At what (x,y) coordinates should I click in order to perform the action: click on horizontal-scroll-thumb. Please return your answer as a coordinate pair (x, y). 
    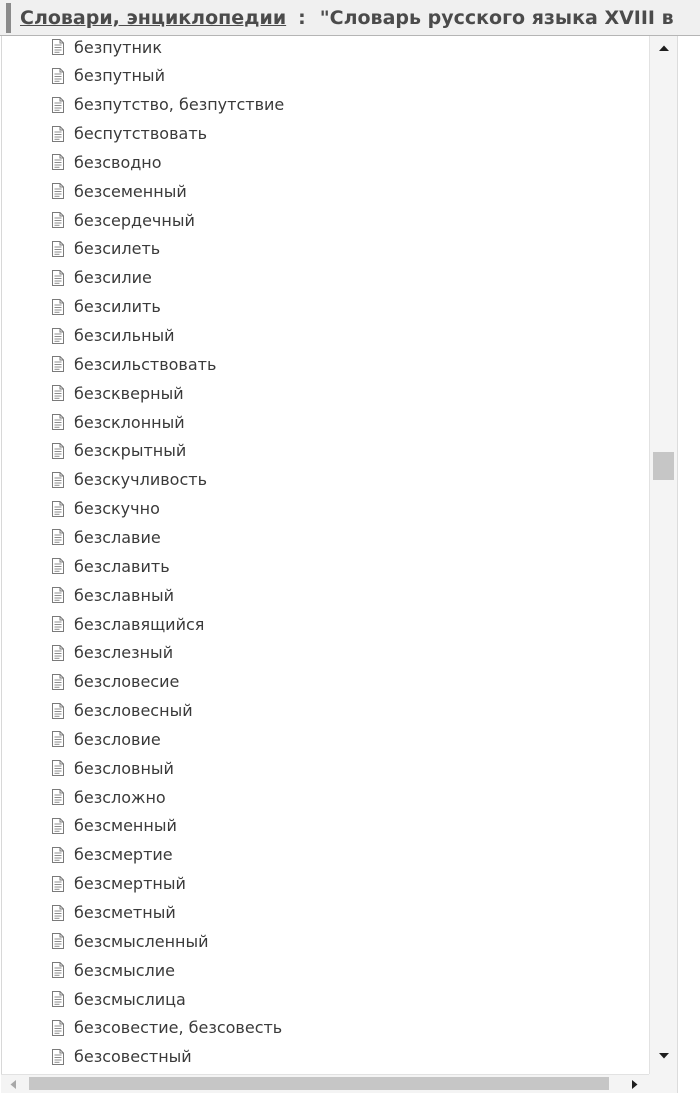
    Looking at the image, I should click on (319, 1083).